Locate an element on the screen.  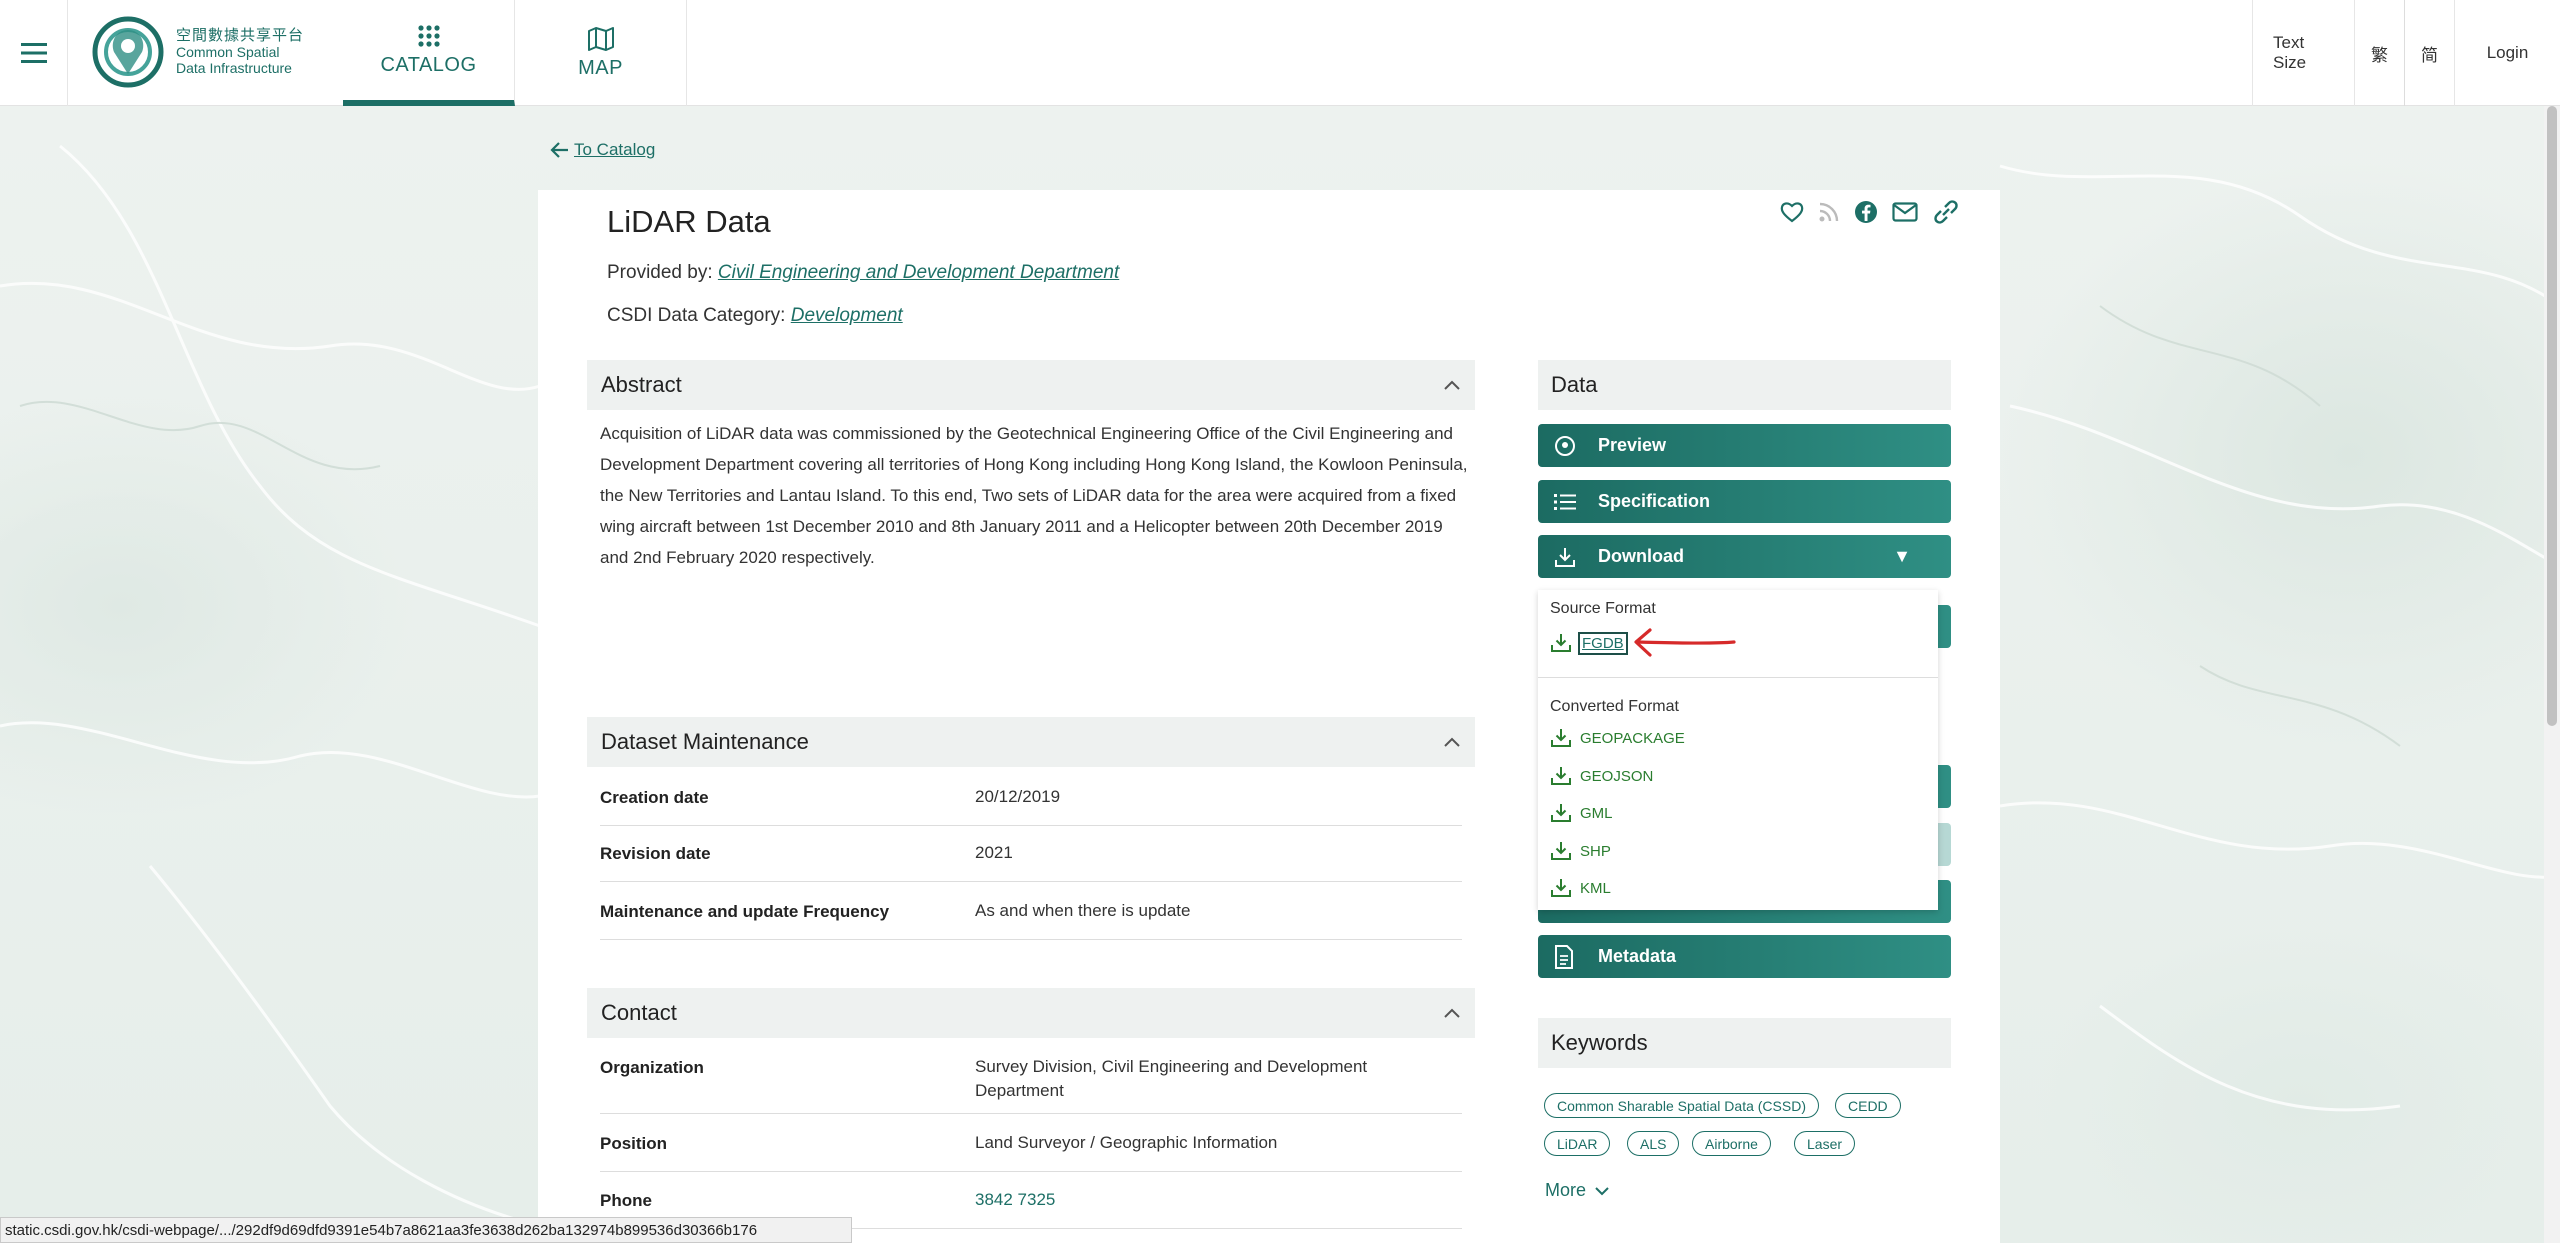
caret-down-icon: ▼ is located at coordinates (1902, 556).